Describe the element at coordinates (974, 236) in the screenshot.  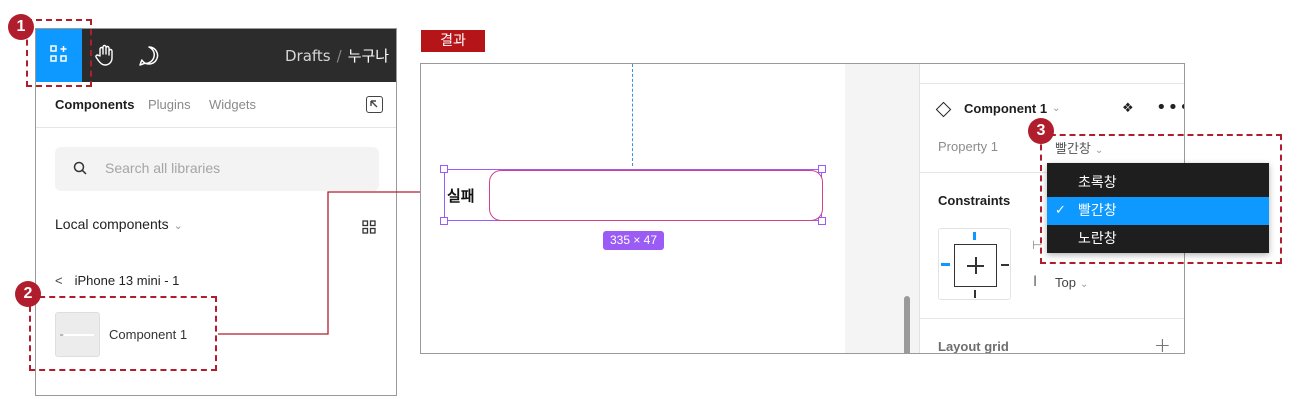
I see `constraint-top` at that location.